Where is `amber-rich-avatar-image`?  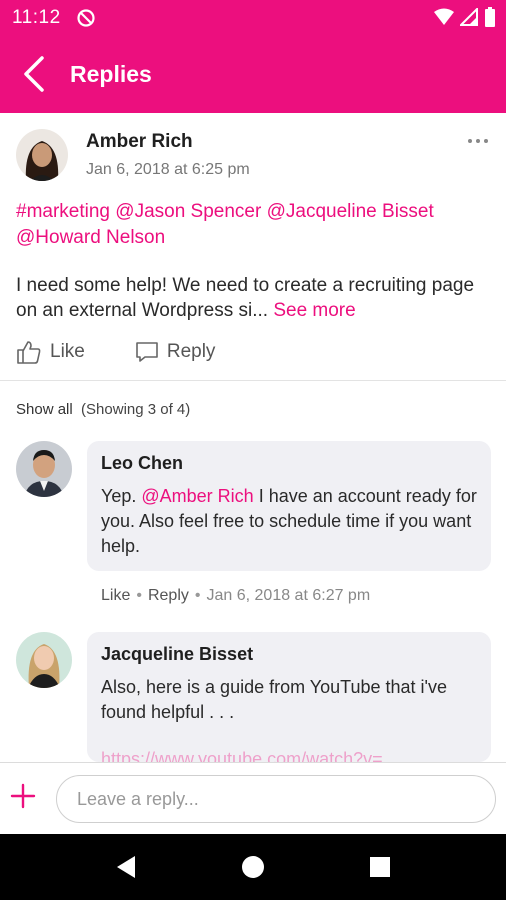
amber-rich-avatar-image is located at coordinates (42, 155).